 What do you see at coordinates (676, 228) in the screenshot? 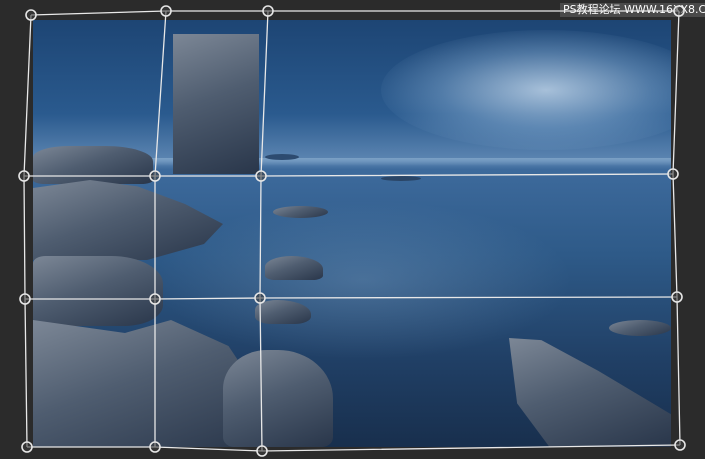
I see `warp-border-right` at bounding box center [676, 228].